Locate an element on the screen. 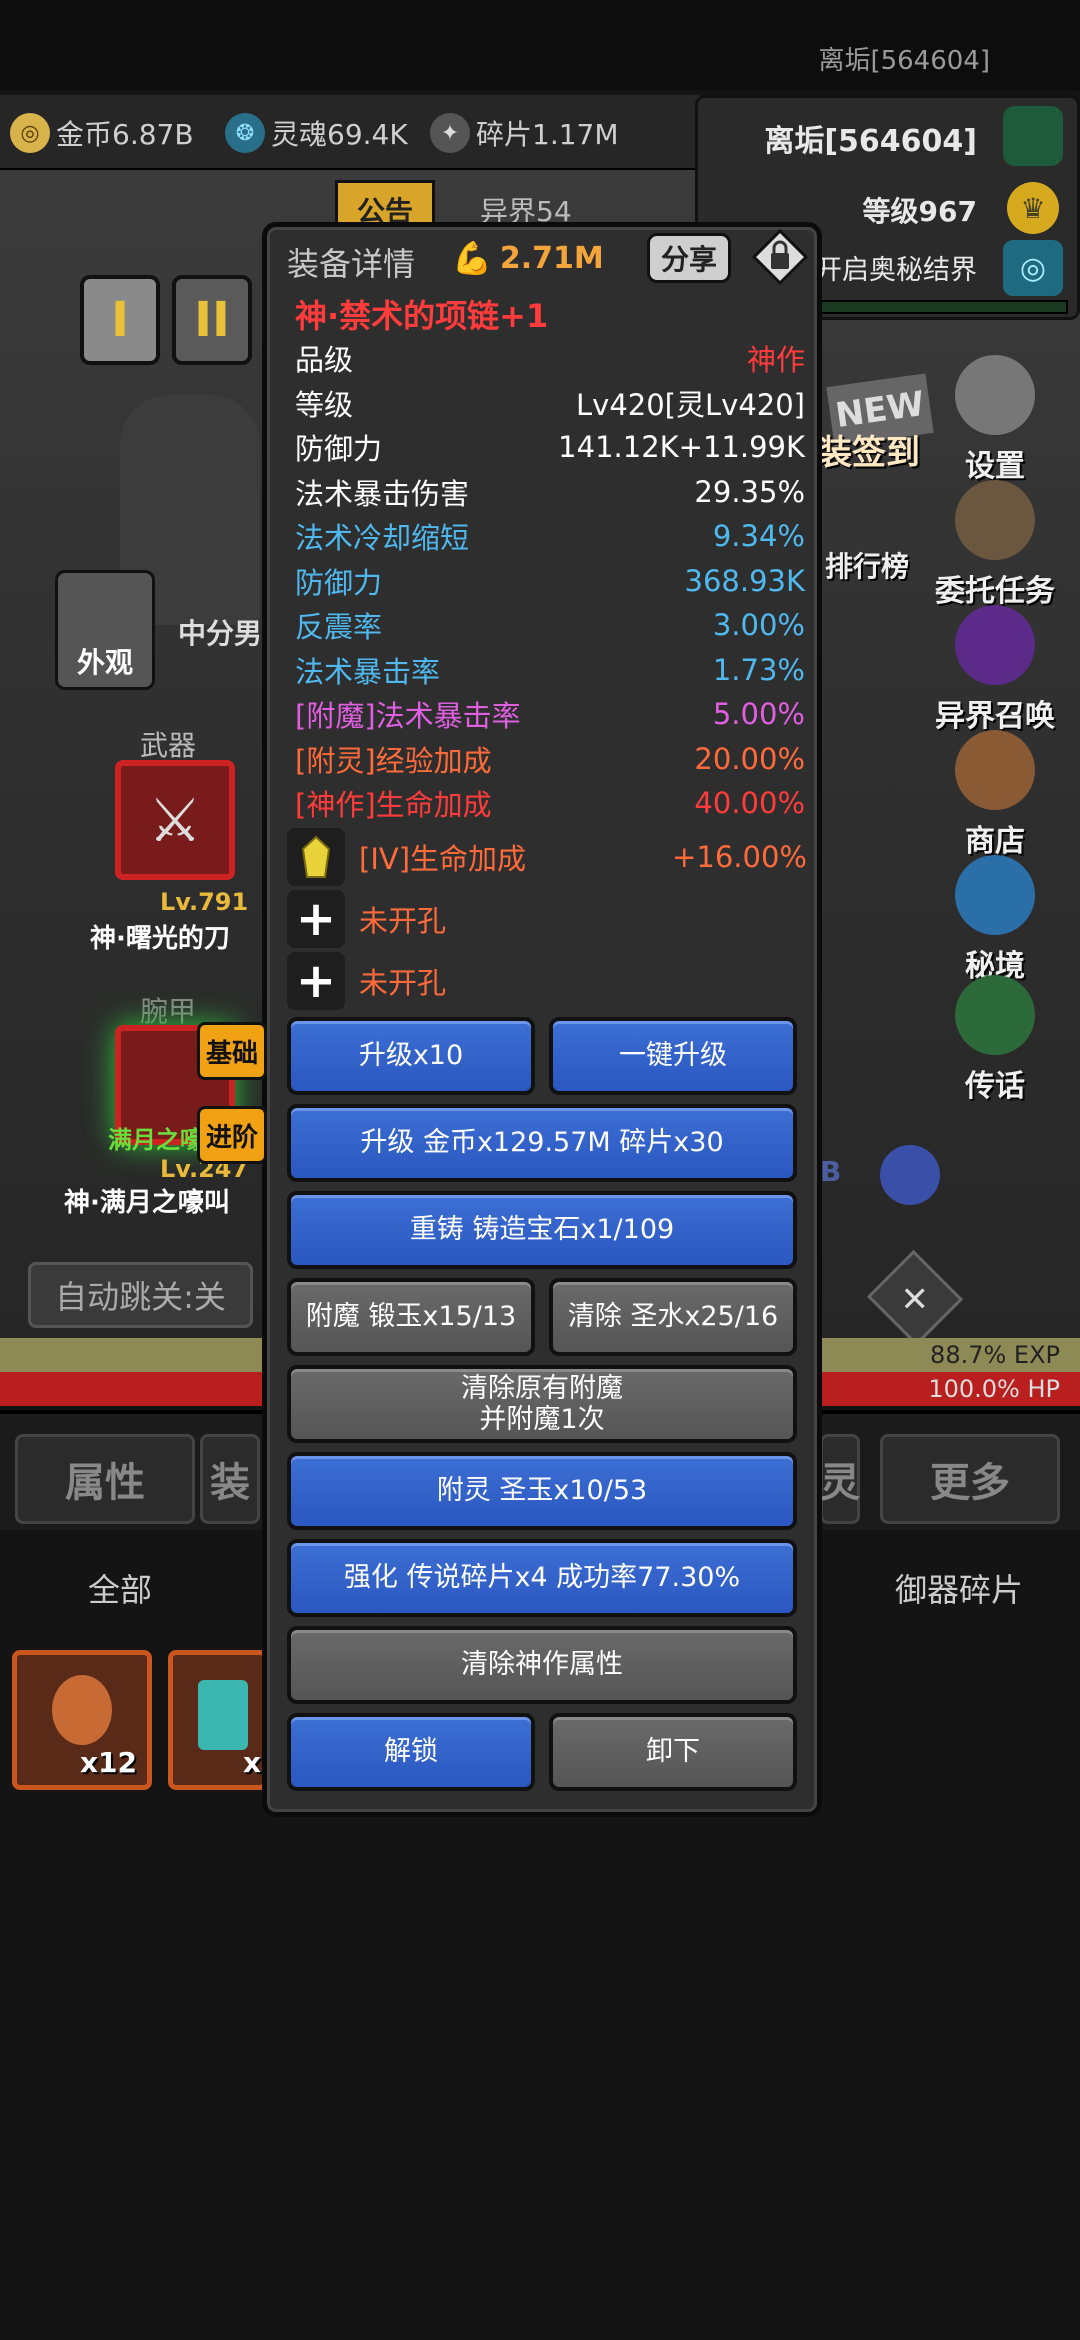  inventory-item: x12 is located at coordinates (82, 1720).